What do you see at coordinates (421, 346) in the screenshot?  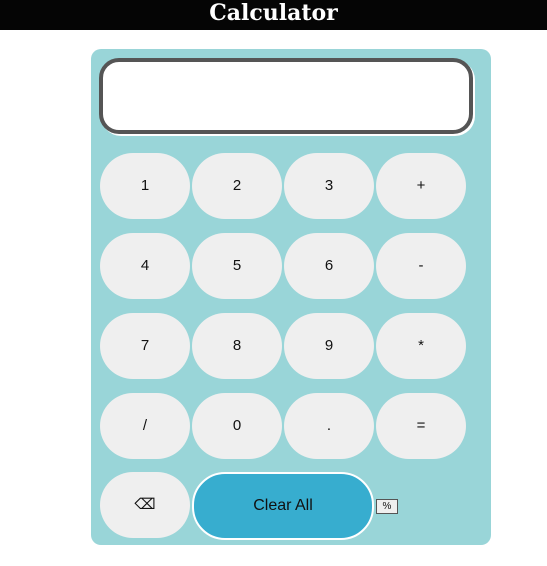 I see `multiply-button: *` at bounding box center [421, 346].